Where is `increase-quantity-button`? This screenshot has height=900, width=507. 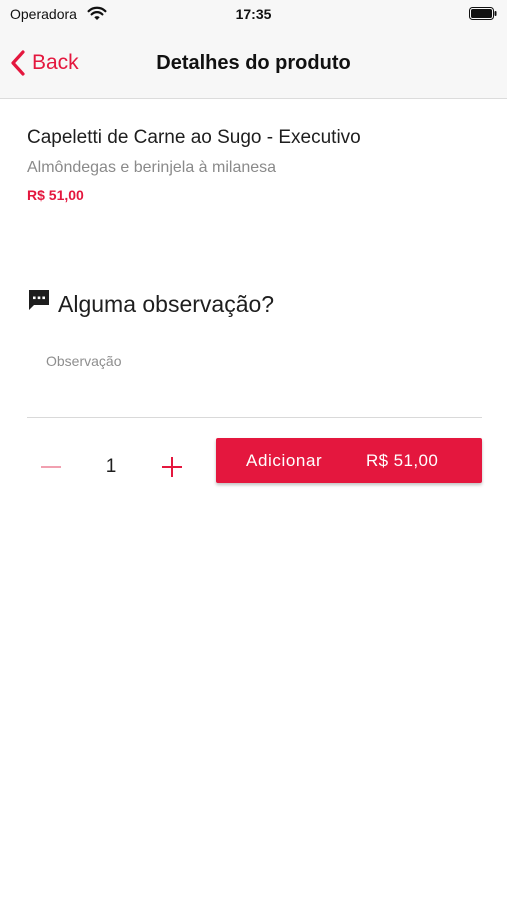
increase-quantity-button is located at coordinates (172, 467).